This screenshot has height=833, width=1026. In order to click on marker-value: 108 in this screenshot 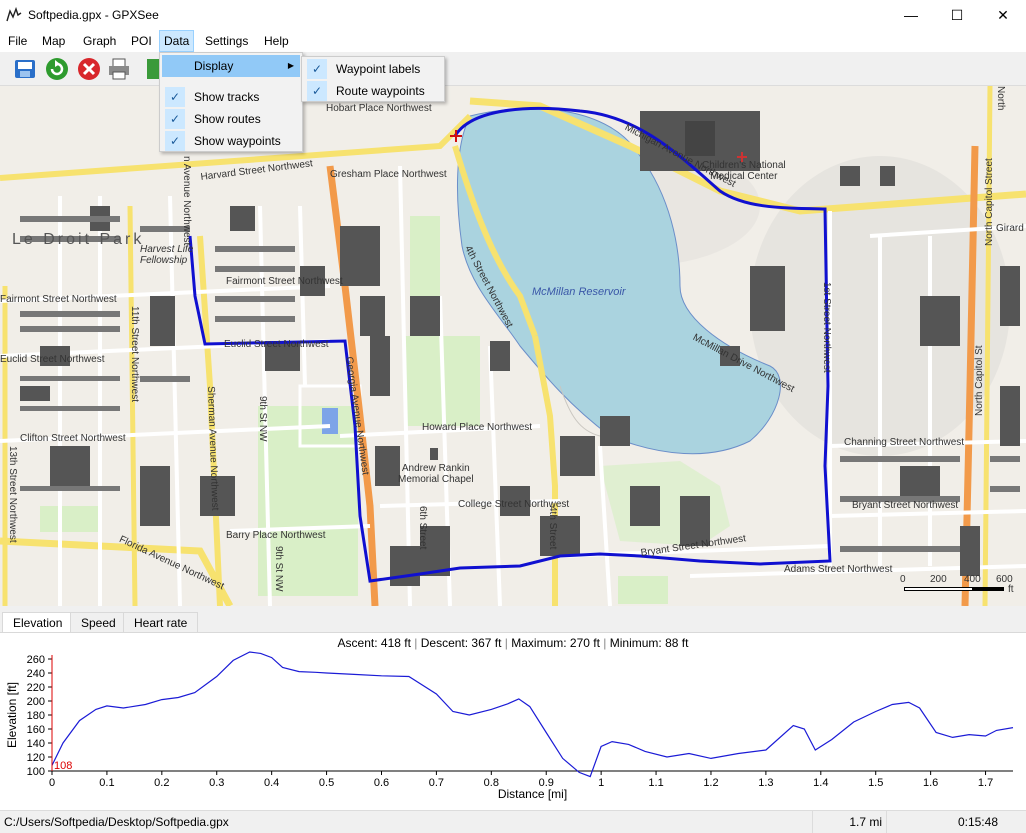, I will do `click(63, 766)`.